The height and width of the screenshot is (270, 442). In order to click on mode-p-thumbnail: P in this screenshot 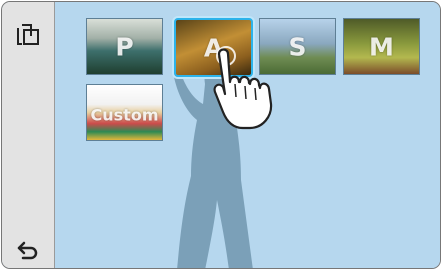, I will do `click(124, 46)`.